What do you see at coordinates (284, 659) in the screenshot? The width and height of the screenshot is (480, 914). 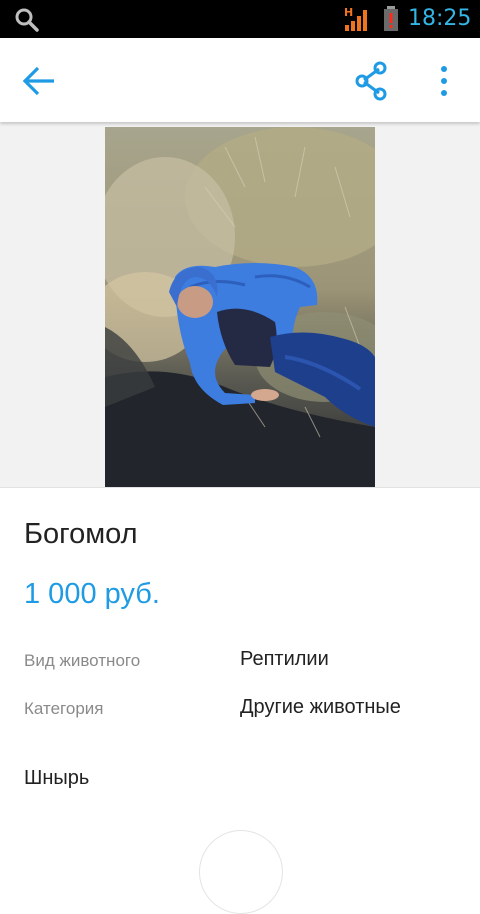 I see `param-value-animal-type: Рептилии` at bounding box center [284, 659].